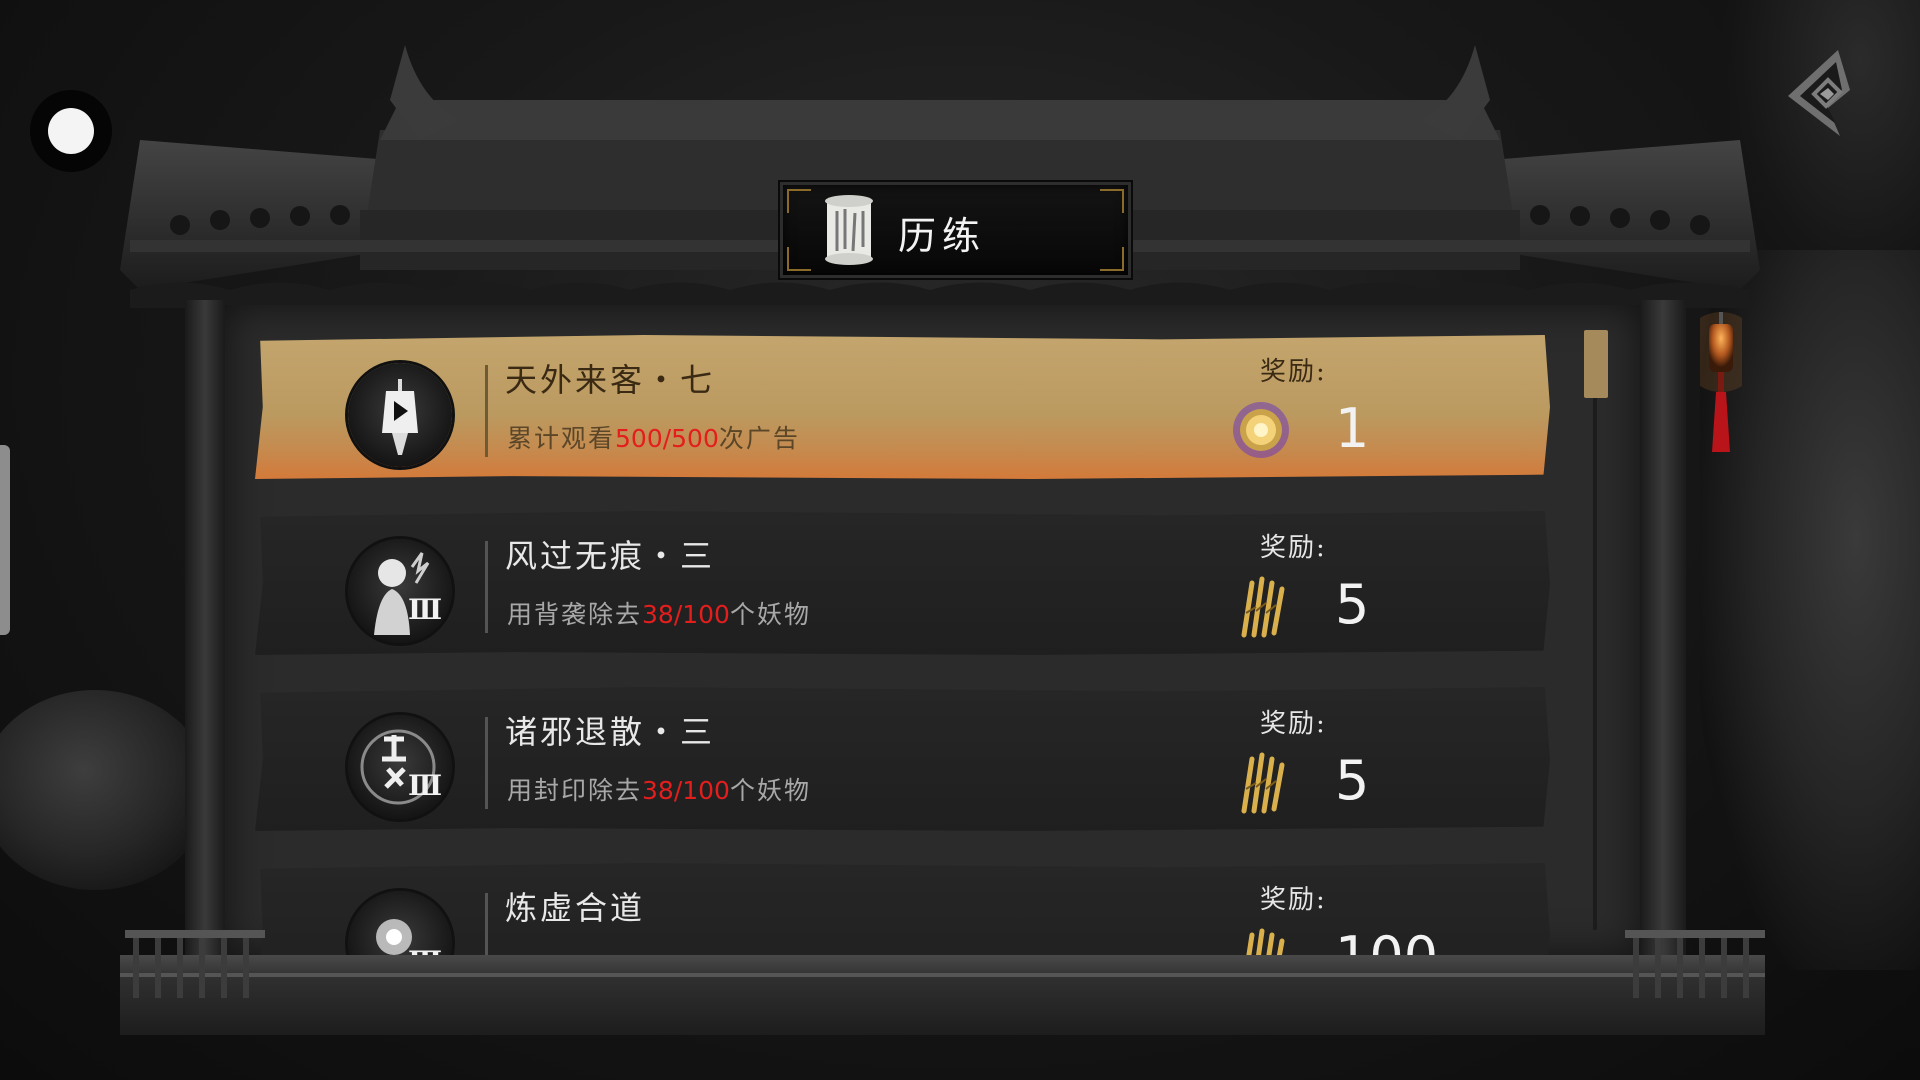  Describe the element at coordinates (1261, 430) in the screenshot. I see `gold-medallion-icon` at that location.